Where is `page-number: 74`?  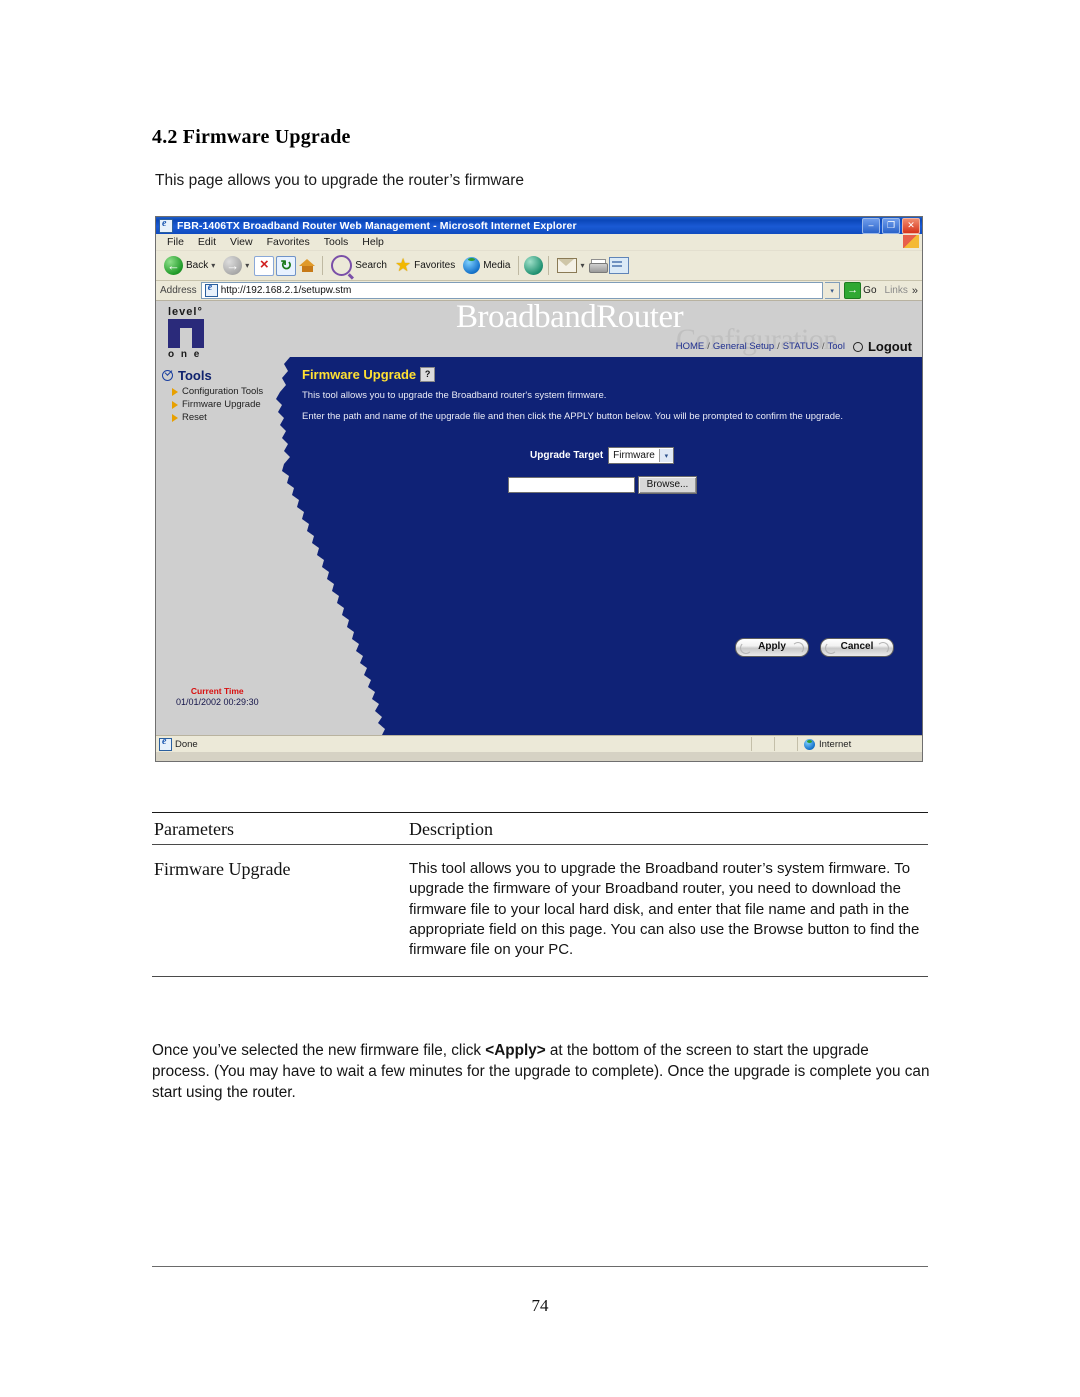 page-number: 74 is located at coordinates (540, 1305).